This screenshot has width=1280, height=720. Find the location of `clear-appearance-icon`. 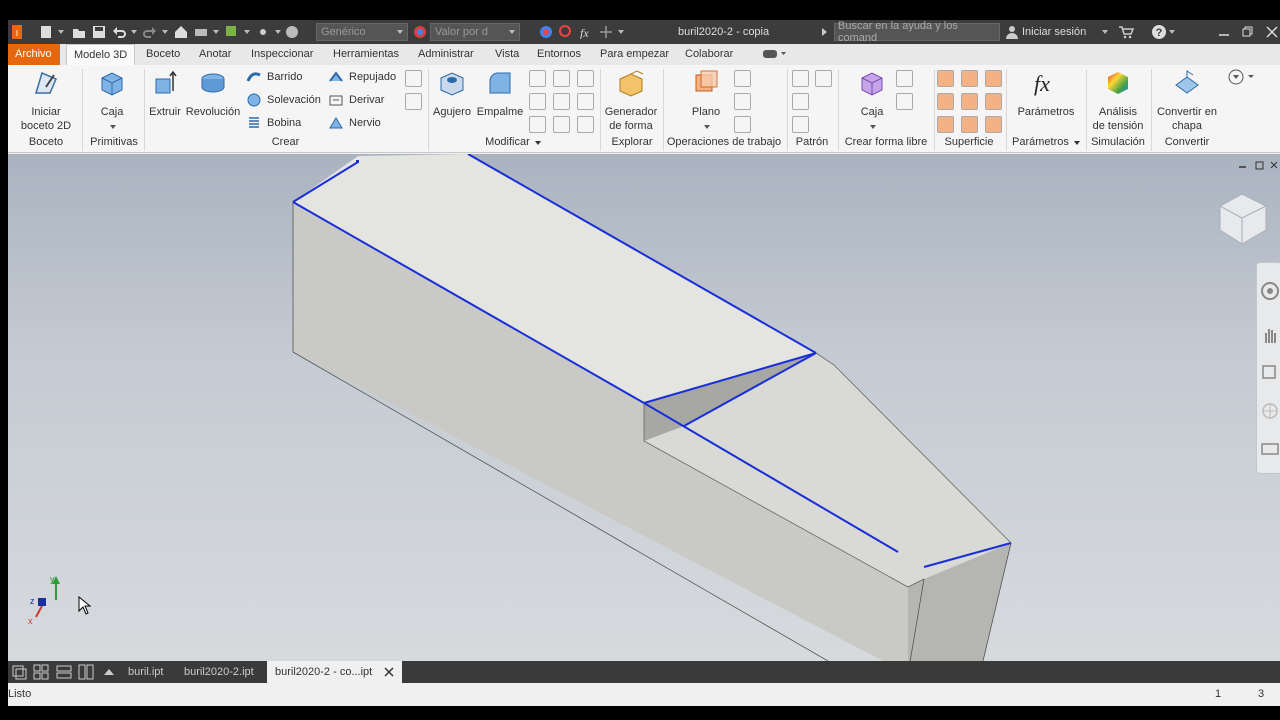

clear-appearance-icon is located at coordinates (546, 32).